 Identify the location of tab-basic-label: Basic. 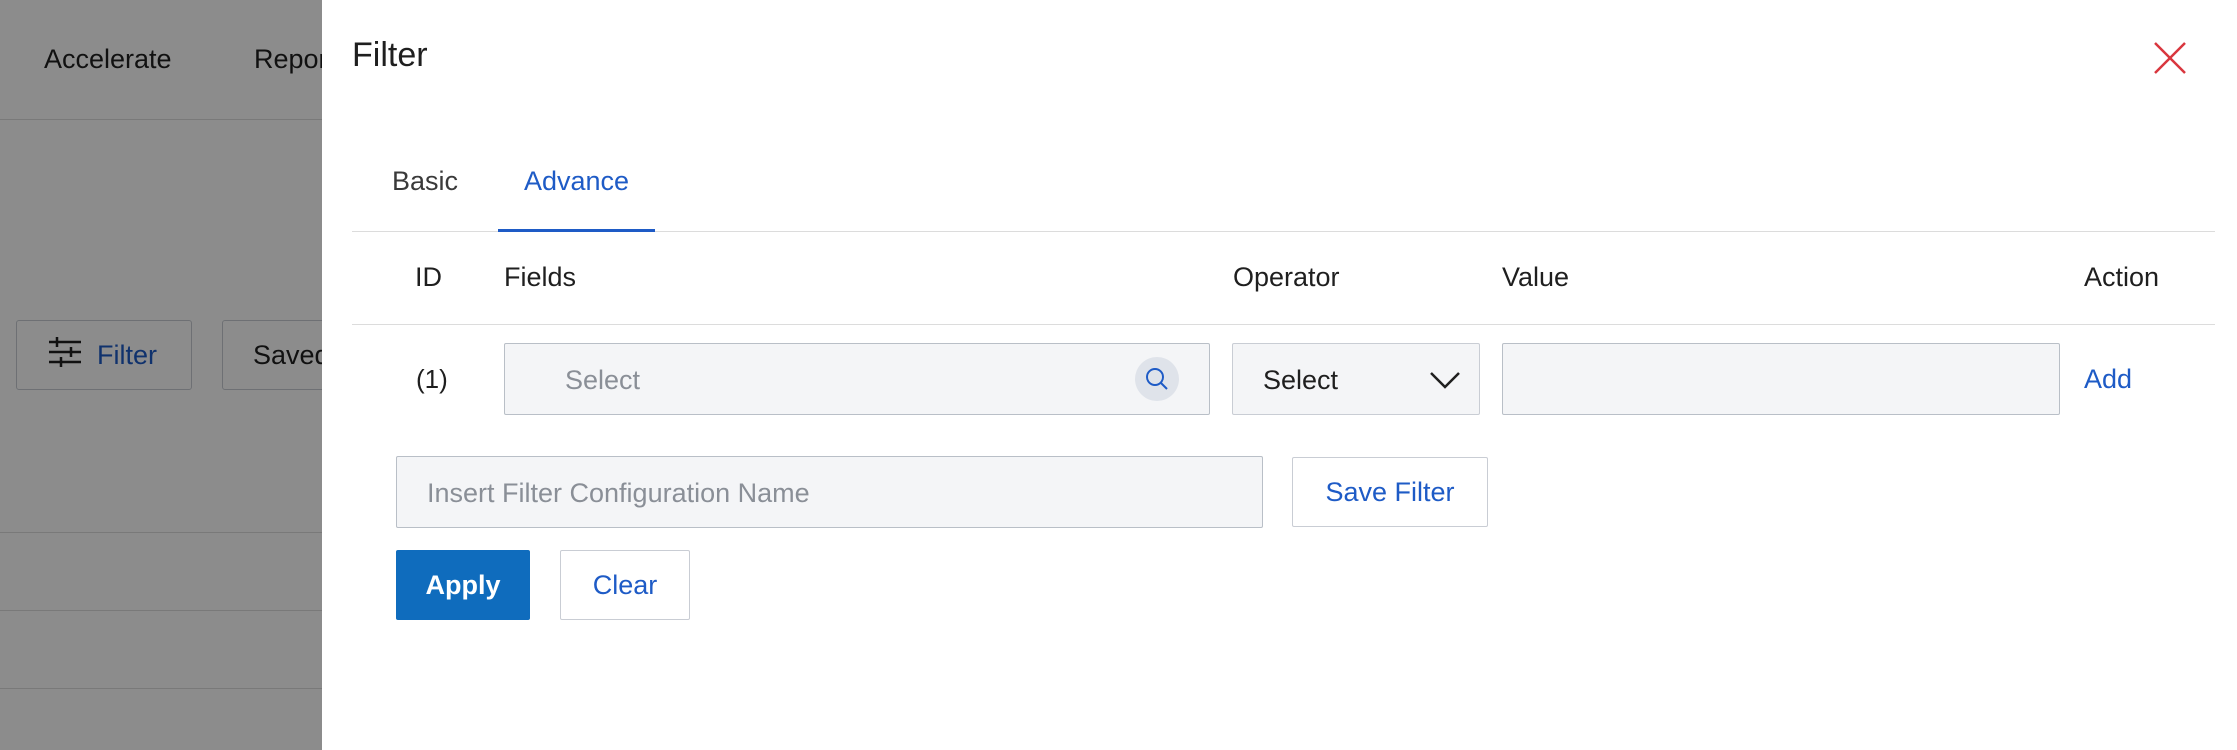
(425, 181).